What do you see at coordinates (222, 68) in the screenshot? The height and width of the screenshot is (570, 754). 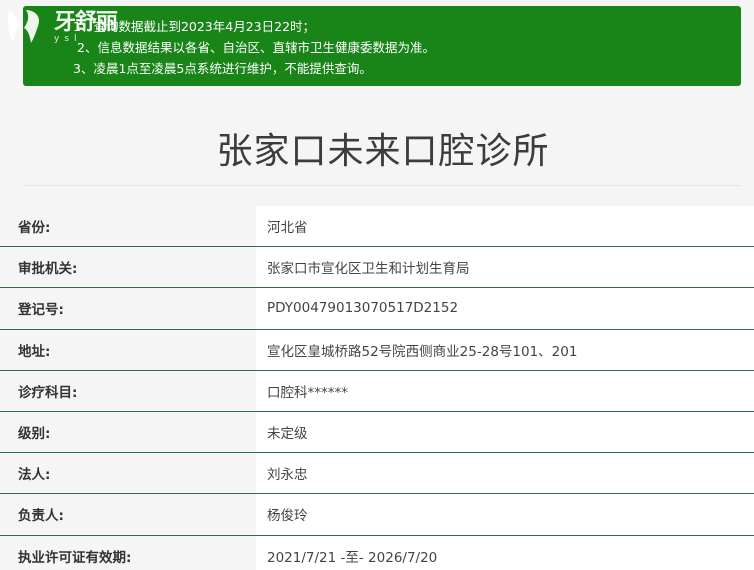 I see `notice-line: 3、凌晨1点至凌晨5点系统进行维护，不能提供查询。` at bounding box center [222, 68].